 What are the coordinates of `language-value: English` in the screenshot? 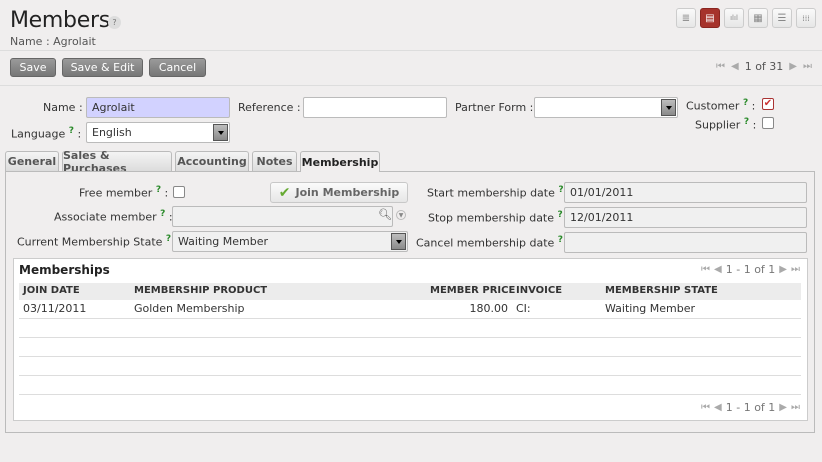 It's located at (112, 132).